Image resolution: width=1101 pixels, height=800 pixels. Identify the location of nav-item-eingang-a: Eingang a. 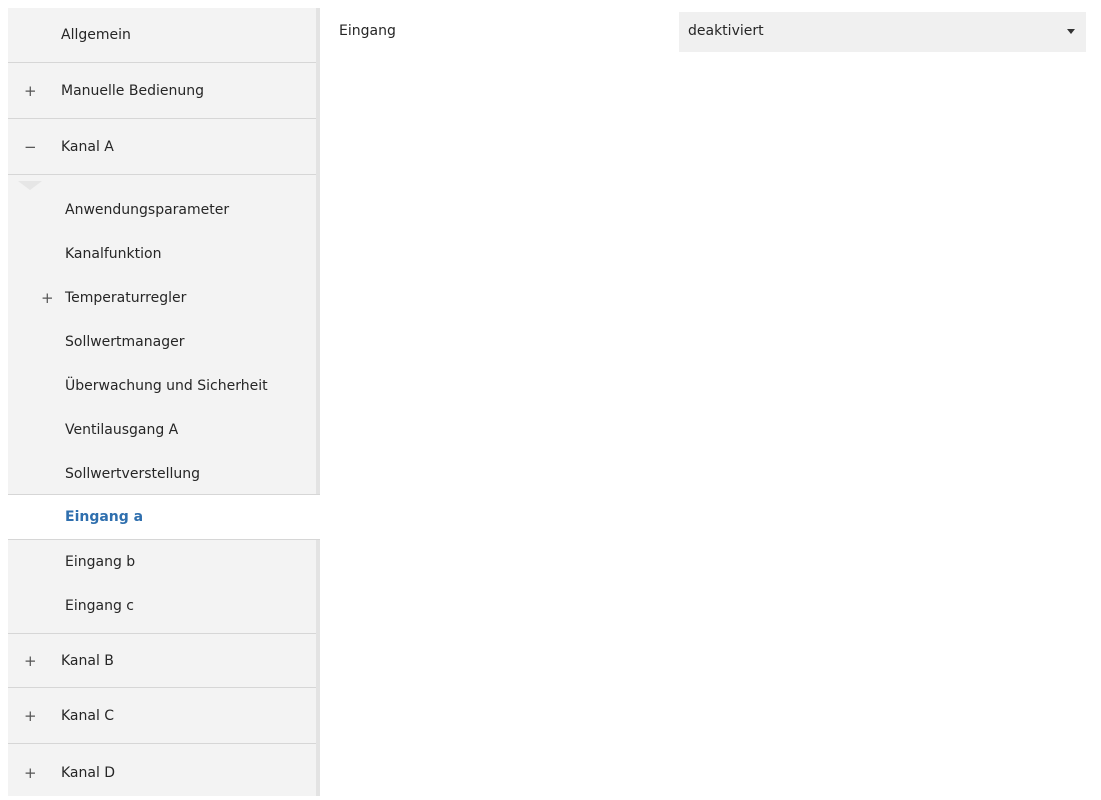
(164, 517).